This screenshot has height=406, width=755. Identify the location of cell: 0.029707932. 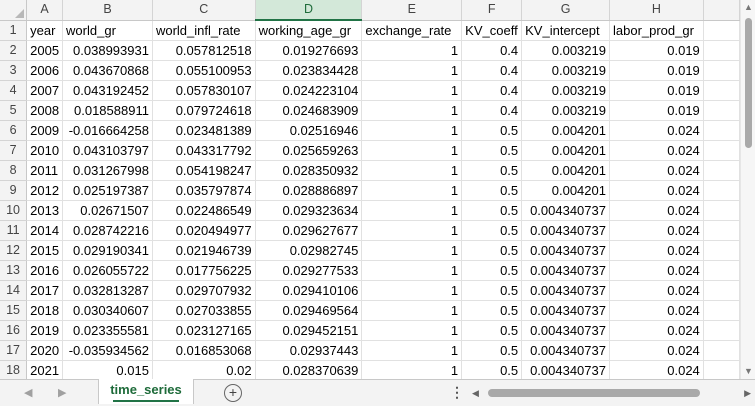
(204, 290).